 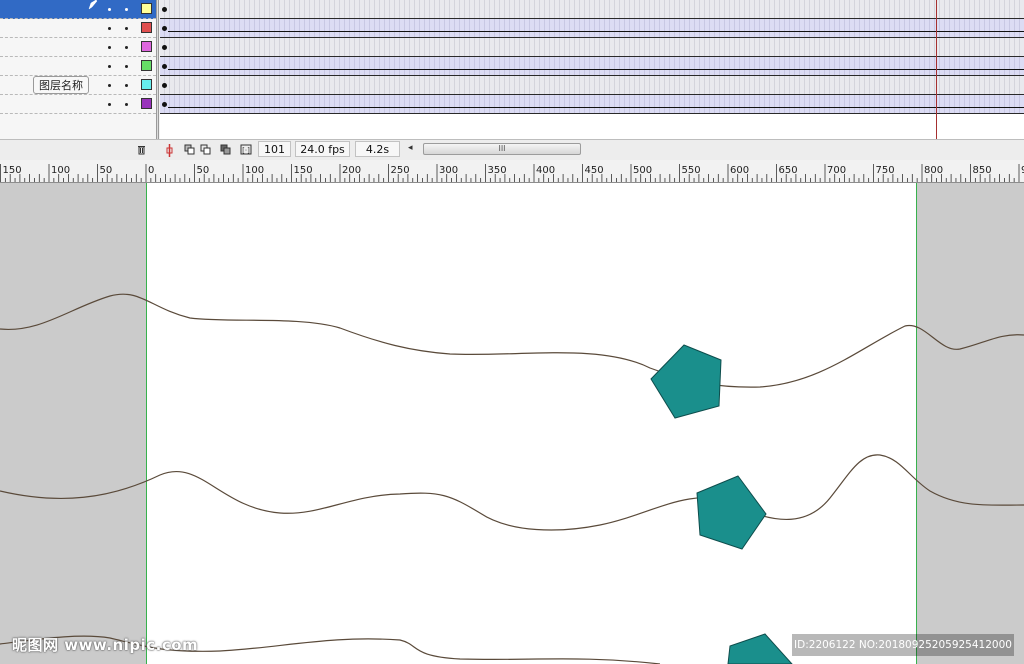 I want to click on center-frame-icon, so click(x=169, y=150).